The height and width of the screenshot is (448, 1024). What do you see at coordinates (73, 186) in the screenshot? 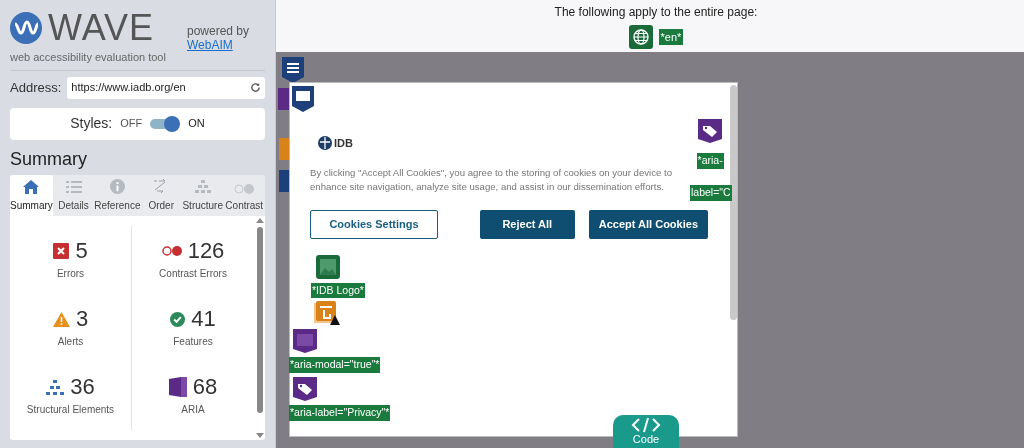
I see `list-icon` at bounding box center [73, 186].